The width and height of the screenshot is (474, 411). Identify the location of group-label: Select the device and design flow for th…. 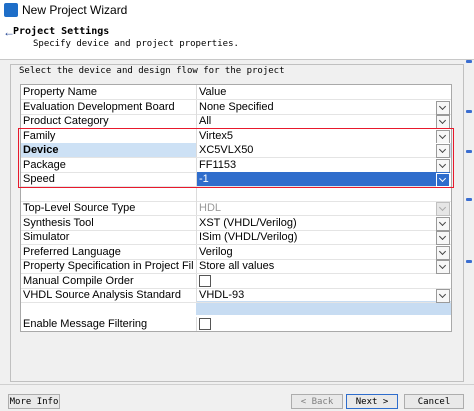
(152, 71).